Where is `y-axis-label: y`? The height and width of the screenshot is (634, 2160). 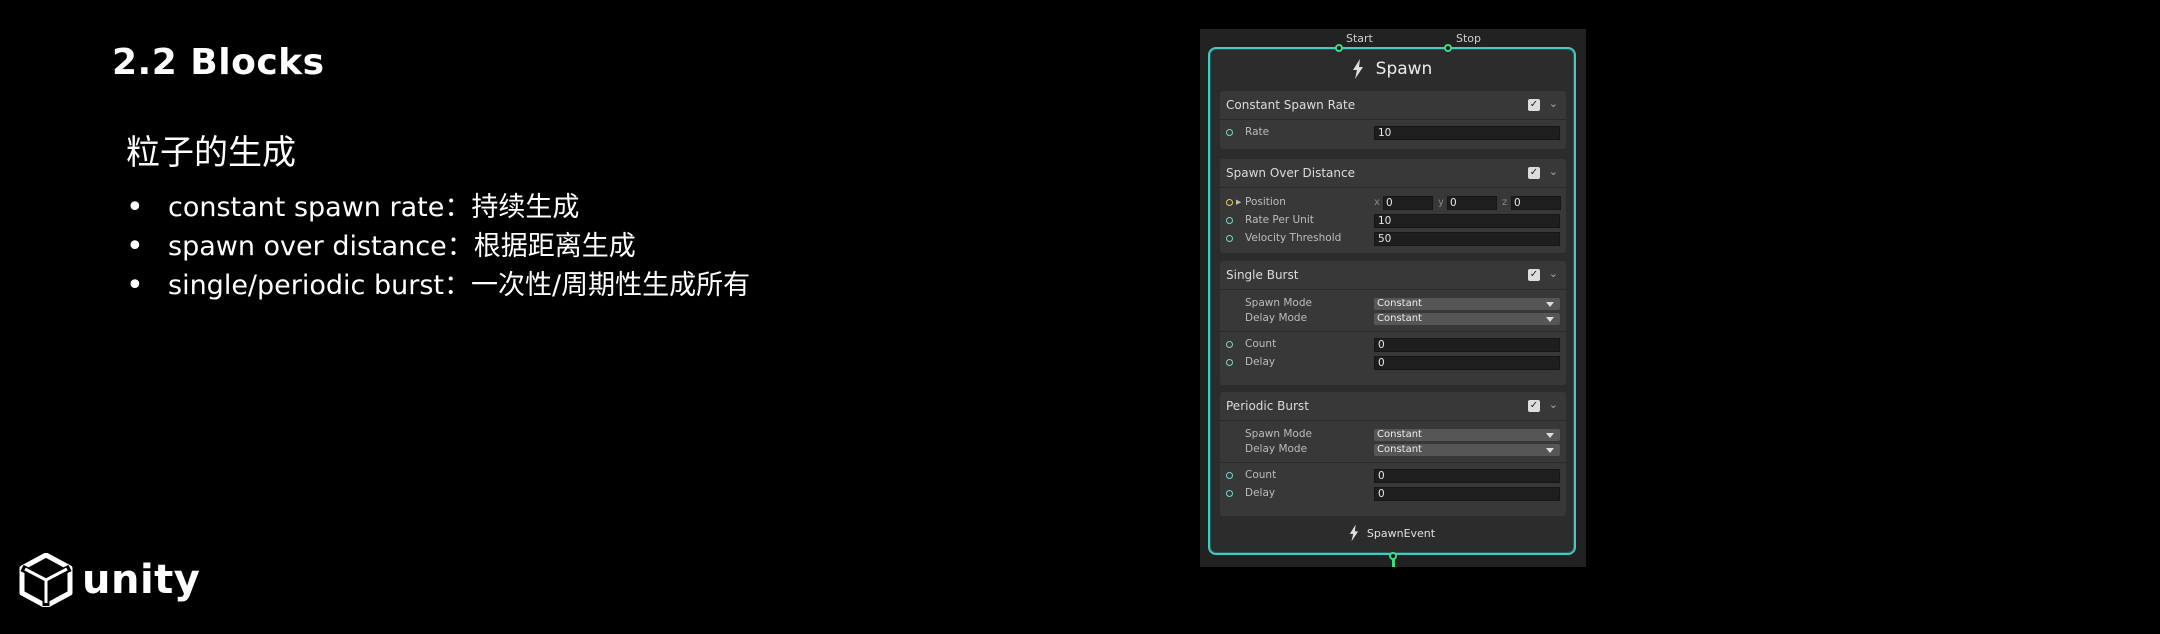 y-axis-label: y is located at coordinates (1441, 202).